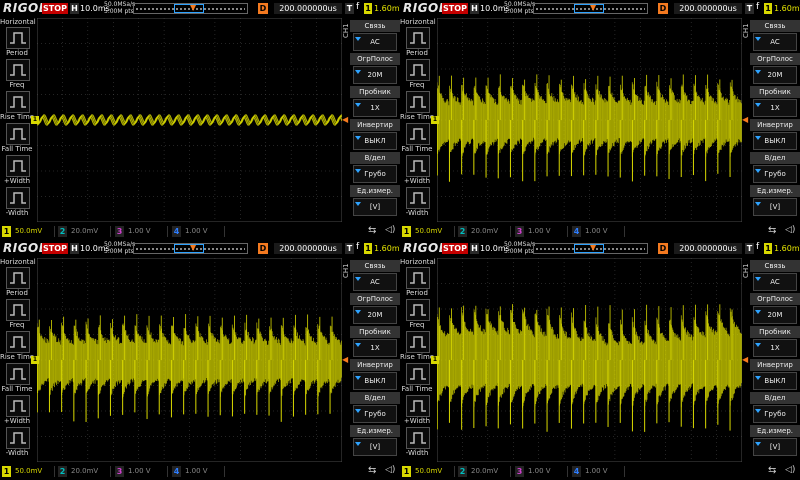 The height and width of the screenshot is (480, 800). What do you see at coordinates (775, 42) in the screenshot?
I see `channel-menu-value: AC` at bounding box center [775, 42].